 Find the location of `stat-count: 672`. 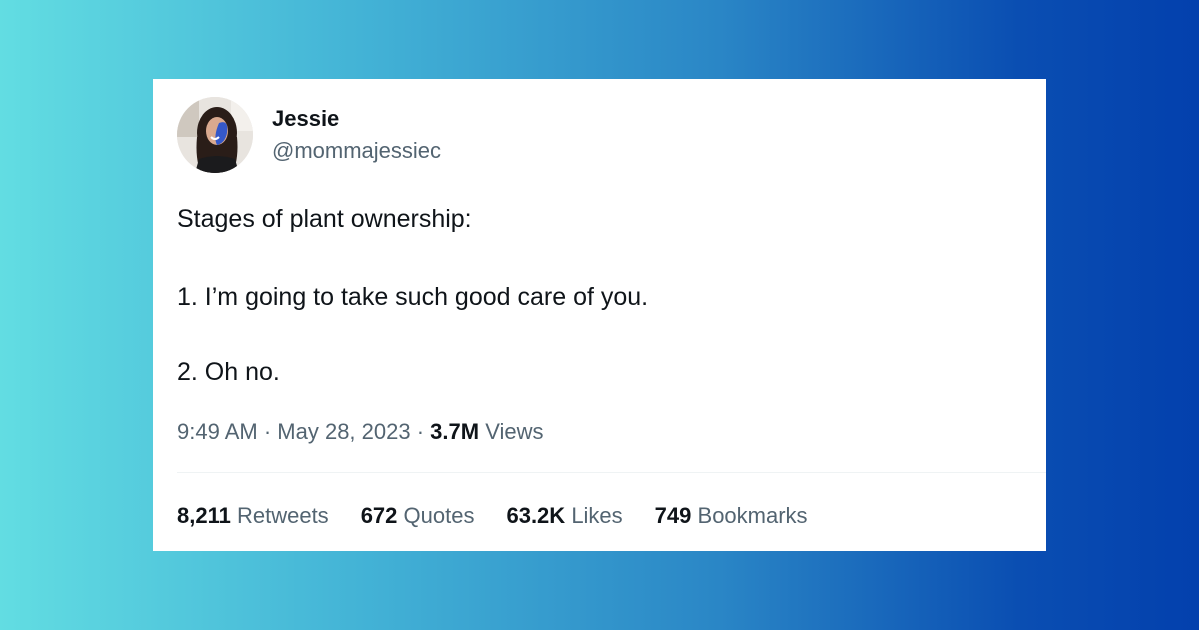

stat-count: 672 is located at coordinates (379, 515).